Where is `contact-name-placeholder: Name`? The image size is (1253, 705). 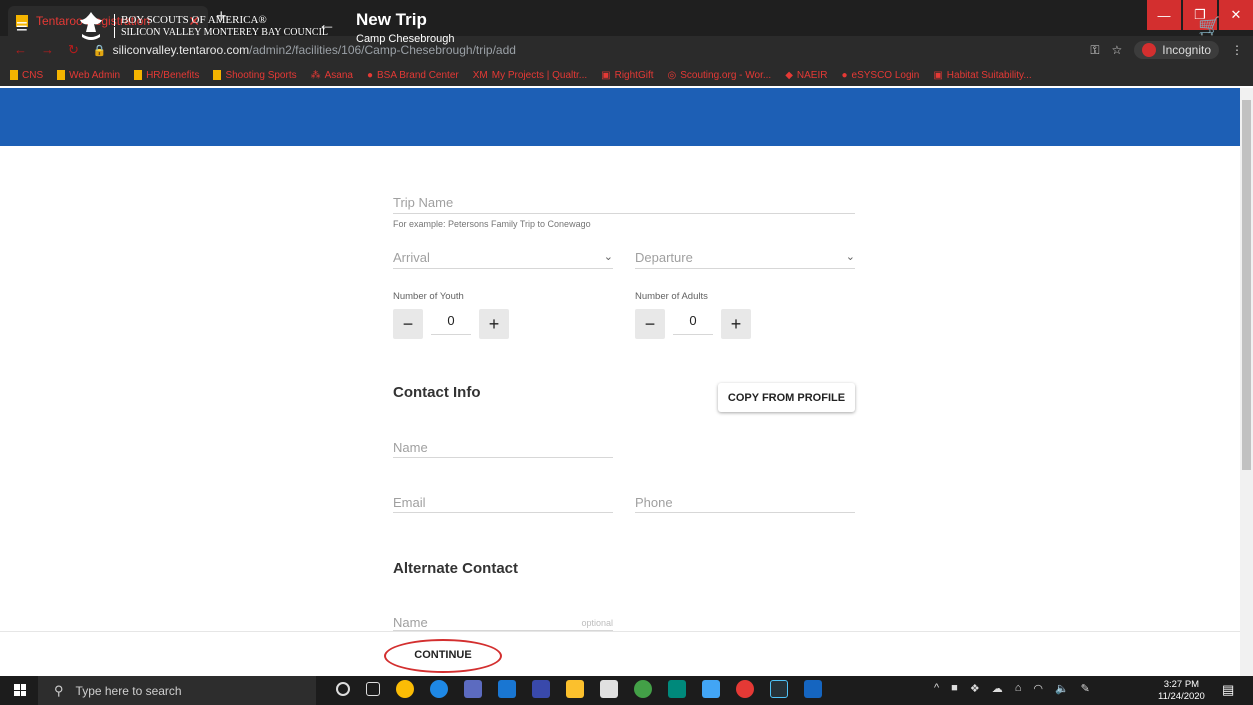 contact-name-placeholder: Name is located at coordinates (410, 447).